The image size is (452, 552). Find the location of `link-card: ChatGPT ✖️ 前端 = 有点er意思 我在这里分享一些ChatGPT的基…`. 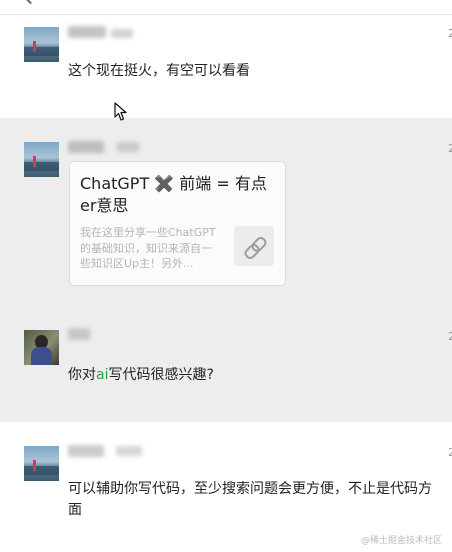

link-card: ChatGPT ✖️ 前端 = 有点er意思 我在这里分享一些ChatGPT的基… is located at coordinates (177, 223).